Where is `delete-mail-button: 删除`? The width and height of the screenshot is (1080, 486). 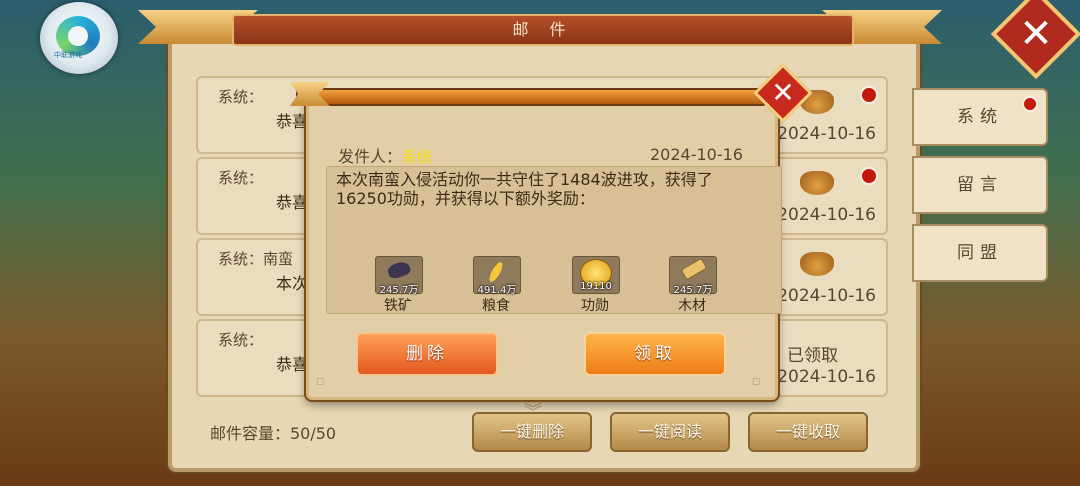
delete-mail-button: 删除 is located at coordinates (427, 354).